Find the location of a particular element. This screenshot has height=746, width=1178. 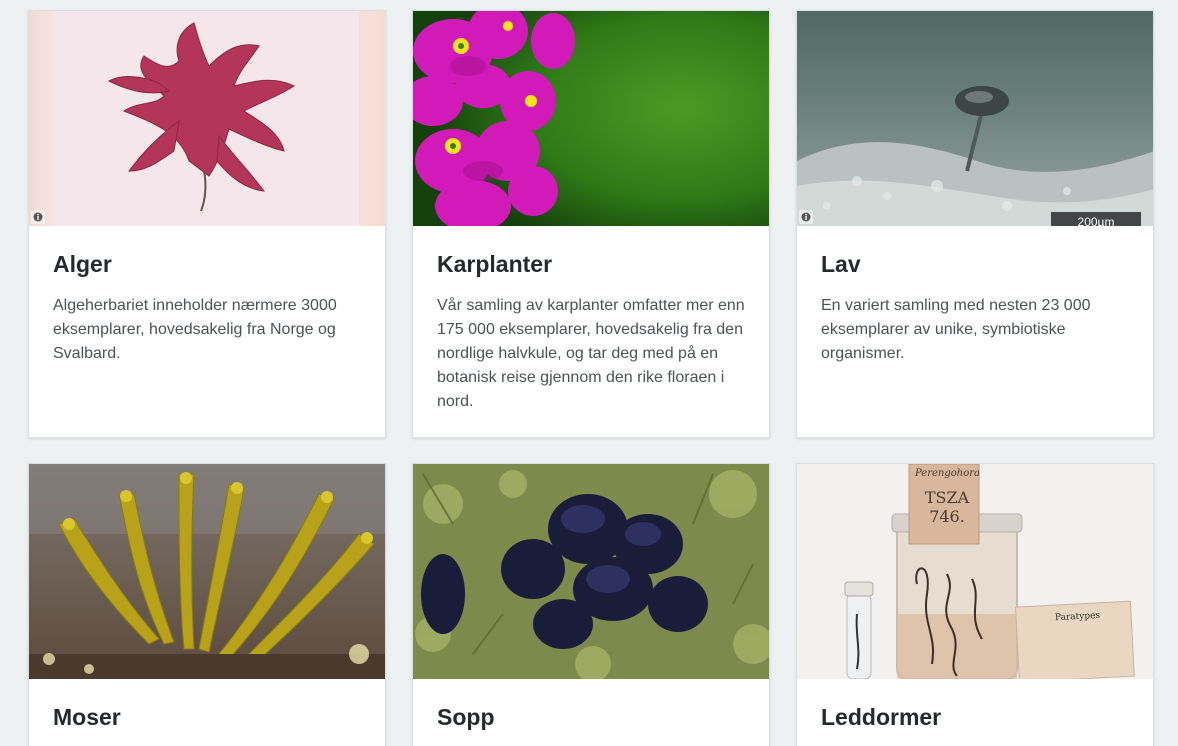

jar-label-line-2: TSZA is located at coordinates (947, 497).